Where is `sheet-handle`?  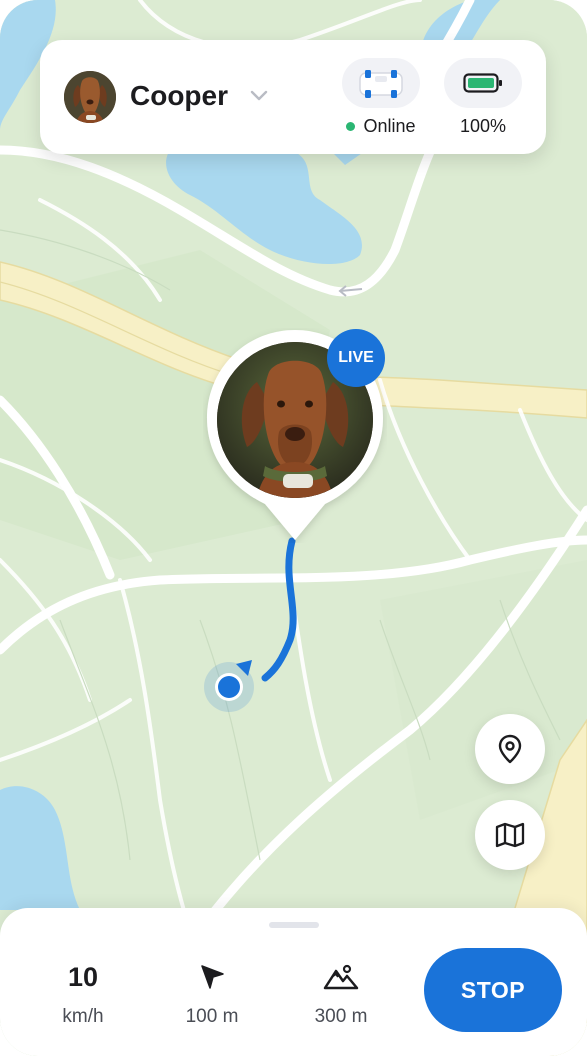
sheet-handle is located at coordinates (294, 925).